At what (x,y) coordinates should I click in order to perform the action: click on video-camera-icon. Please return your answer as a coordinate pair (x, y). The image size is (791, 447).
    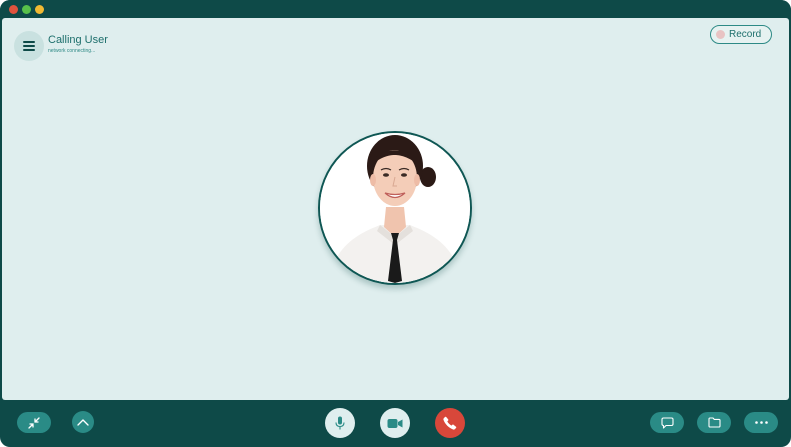
    Looking at the image, I should click on (395, 423).